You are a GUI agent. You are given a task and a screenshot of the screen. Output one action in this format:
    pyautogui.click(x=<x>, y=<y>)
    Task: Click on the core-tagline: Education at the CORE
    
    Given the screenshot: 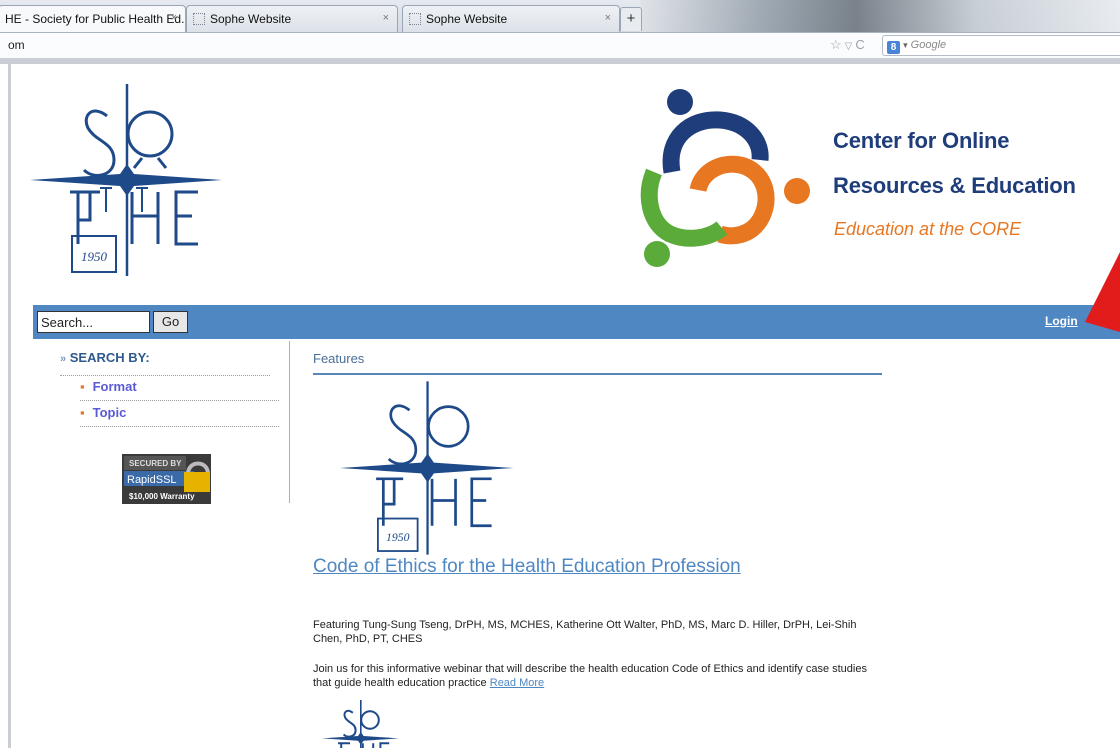 What is the action you would take?
    pyautogui.click(x=927, y=229)
    